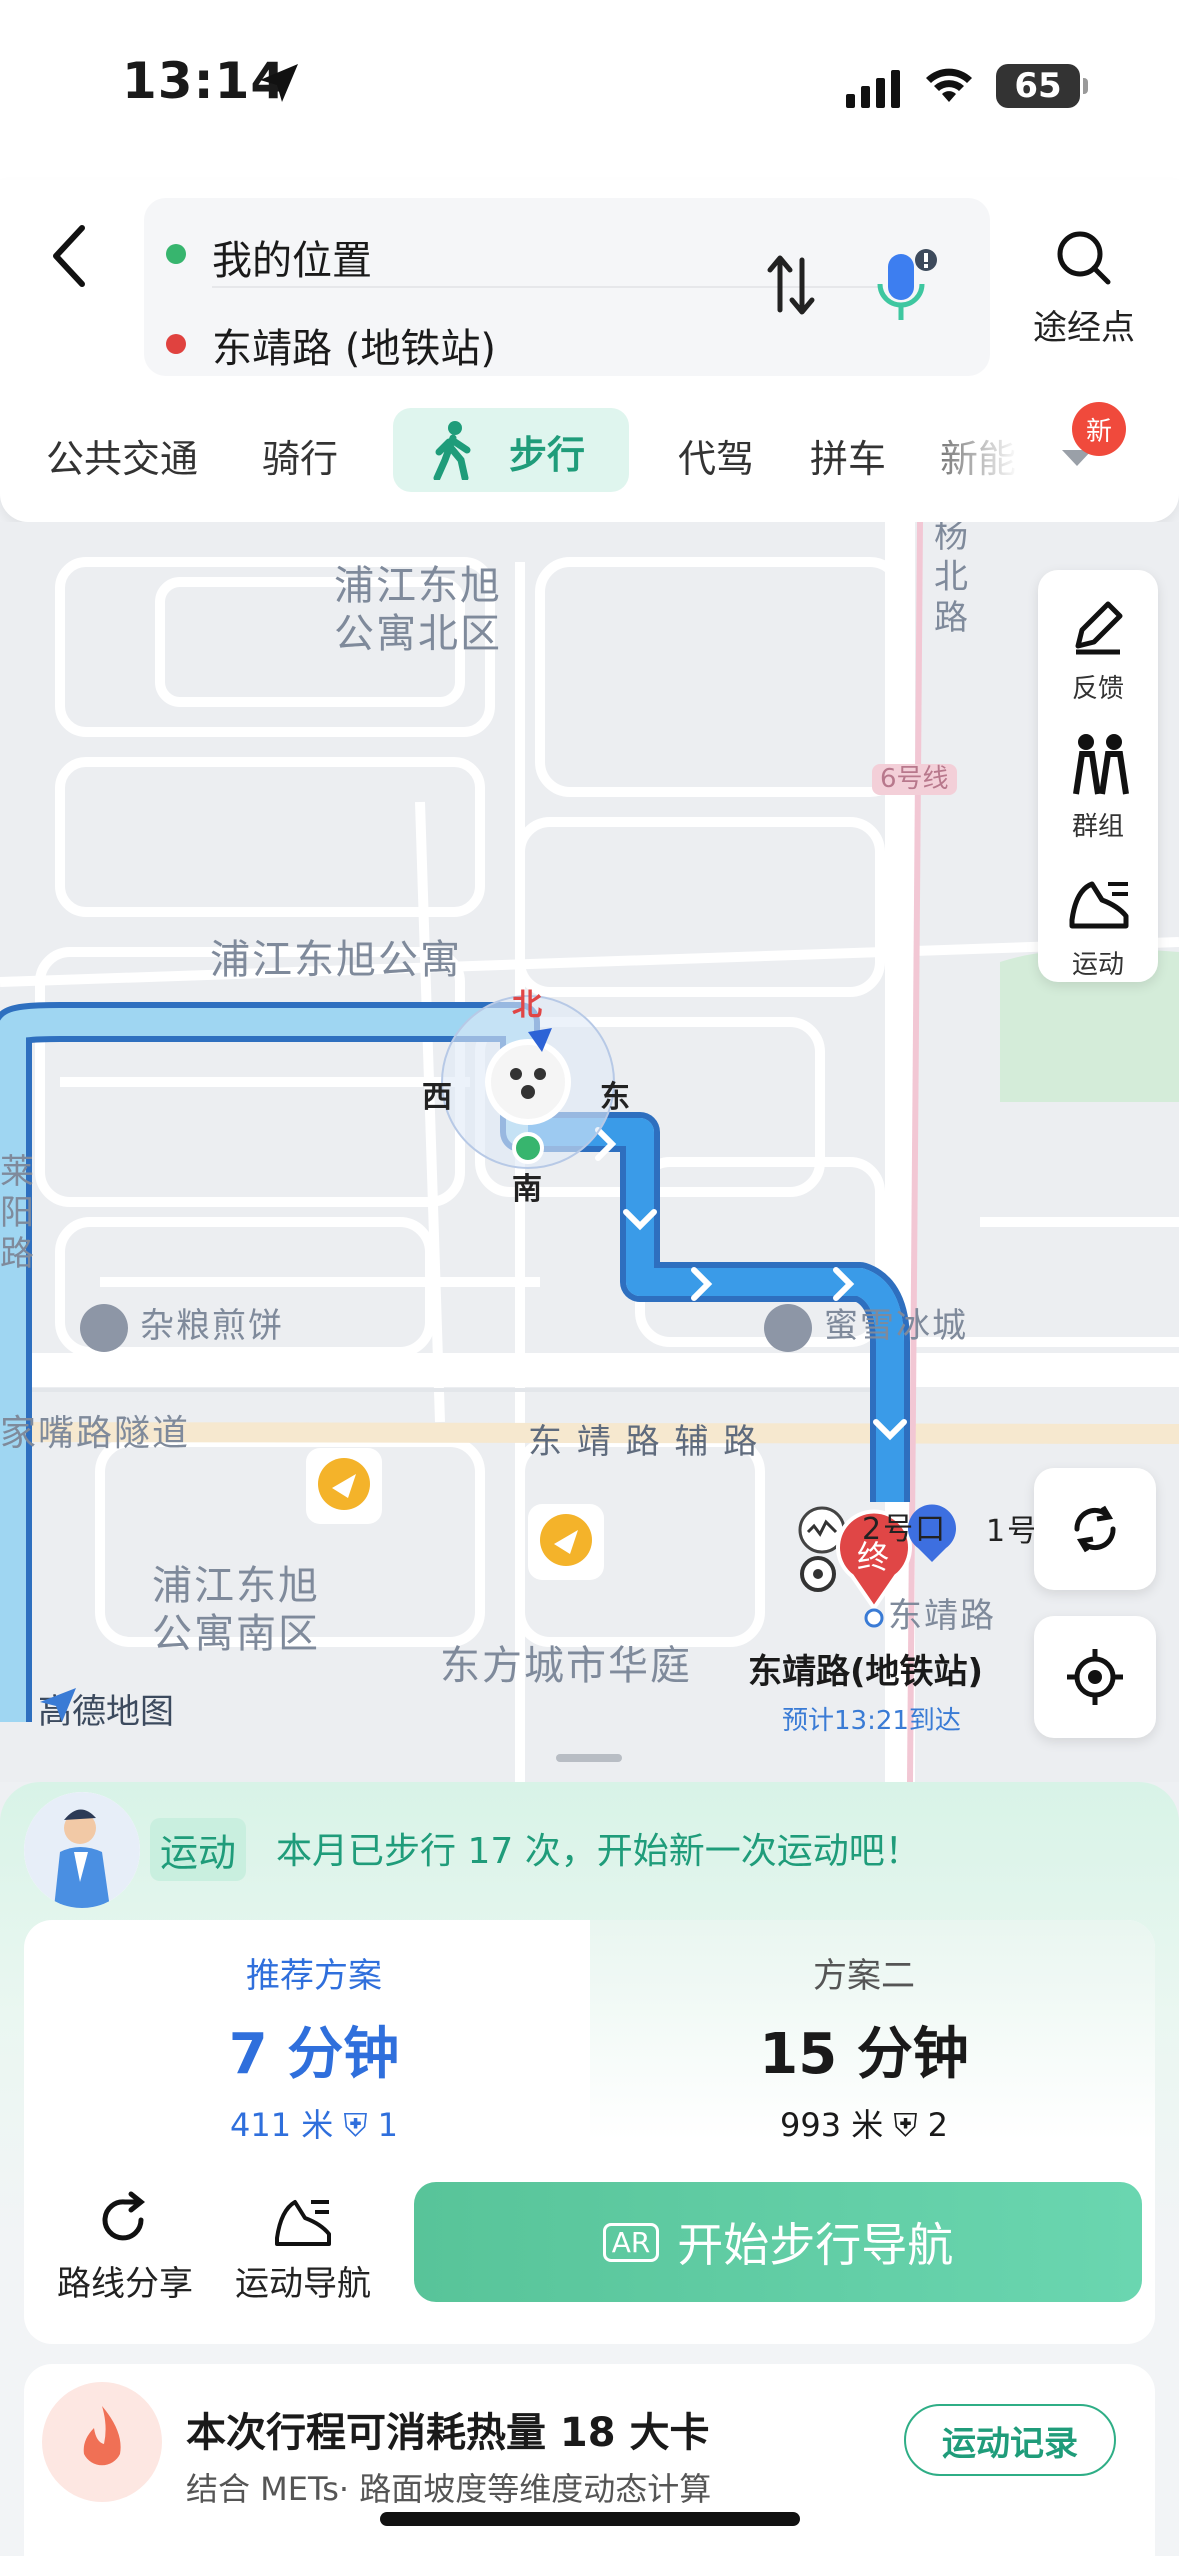 This screenshot has height=2556, width=1179. Describe the element at coordinates (1084, 258) in the screenshot. I see `search-icon` at that location.